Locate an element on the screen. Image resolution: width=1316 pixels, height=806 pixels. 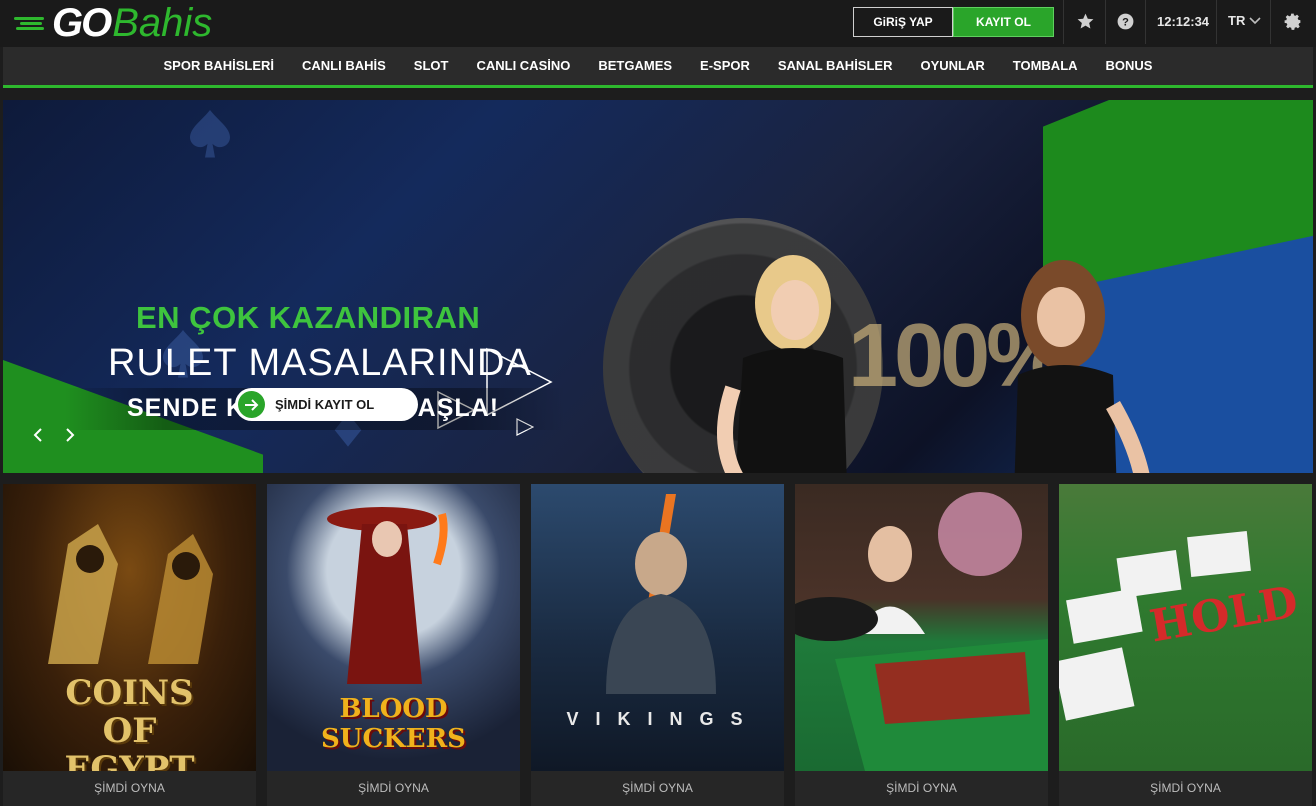
nav-item-canli-bahis: CANLI BAHİS is located at coordinates (344, 66).